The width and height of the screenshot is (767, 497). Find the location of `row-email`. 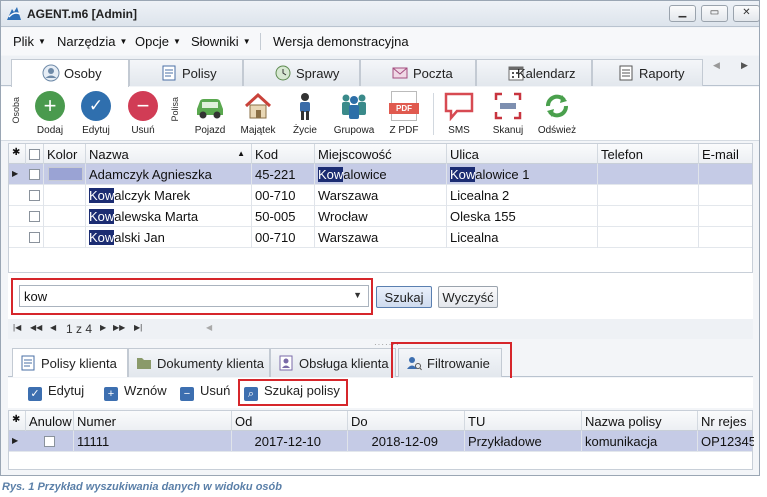

row-email is located at coordinates (726, 195).